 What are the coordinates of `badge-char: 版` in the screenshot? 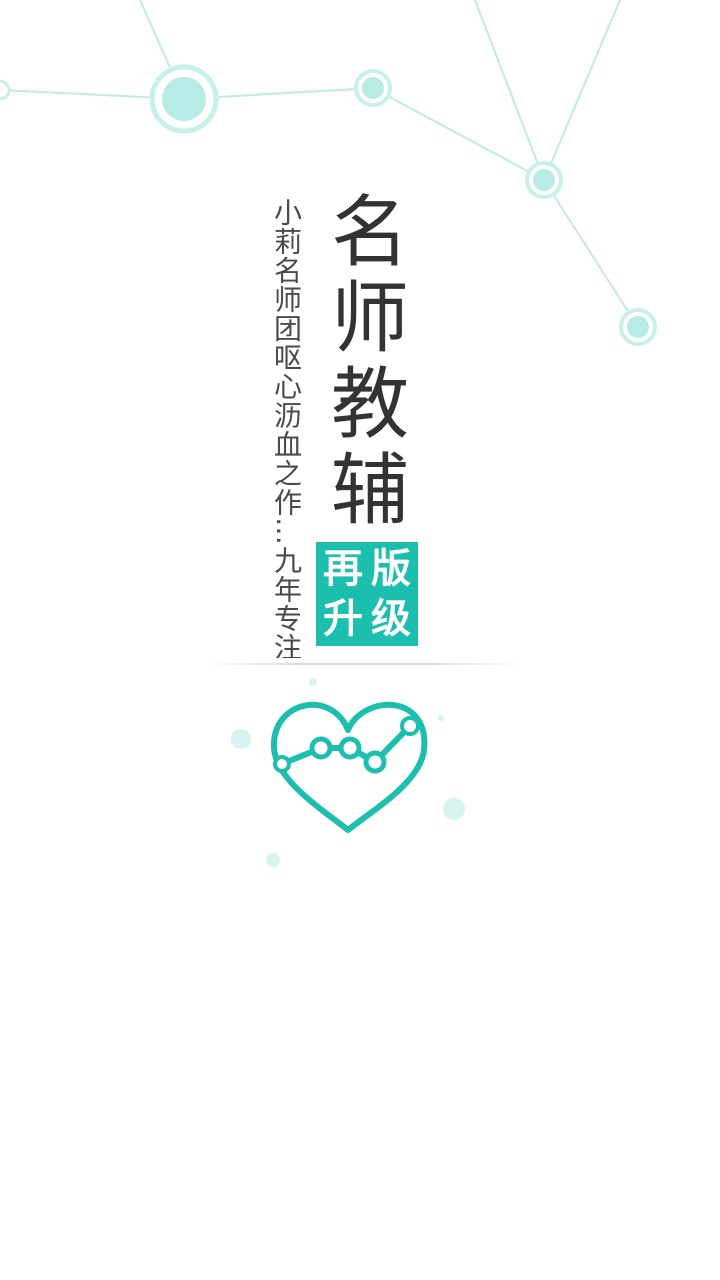 It's located at (391, 569).